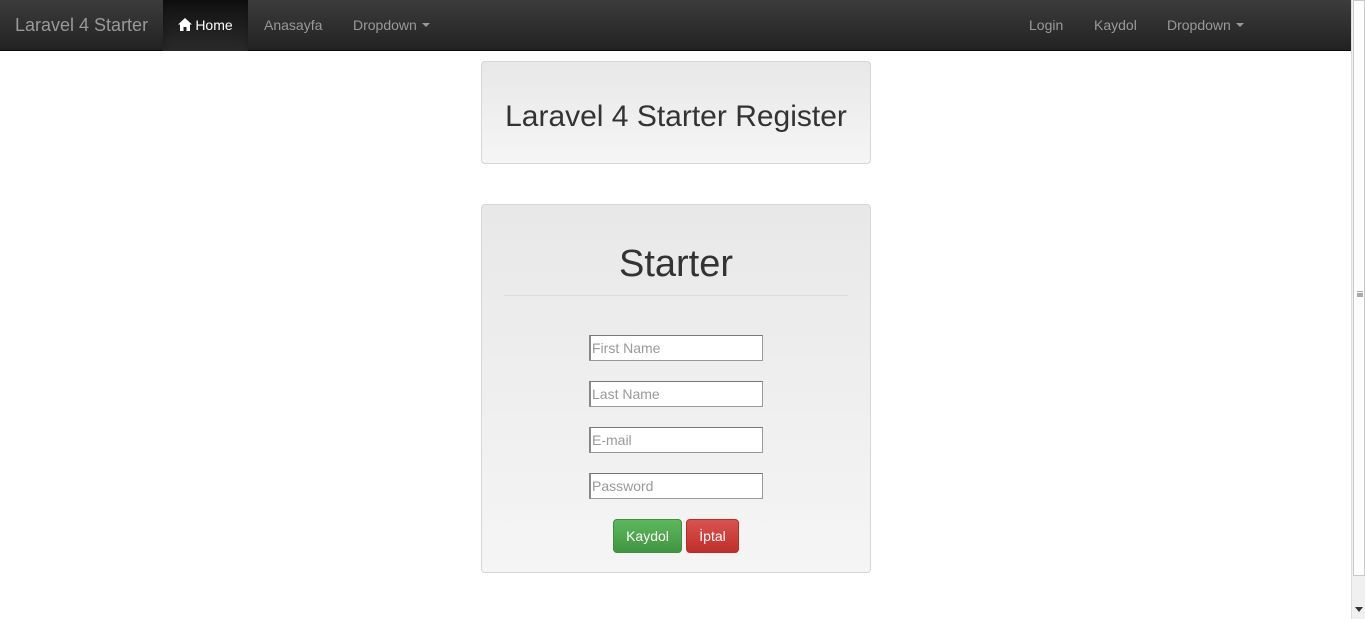 The width and height of the screenshot is (1365, 619). Describe the element at coordinates (81, 25) in the screenshot. I see `navbar-brand: Laravel 4 Starter` at that location.